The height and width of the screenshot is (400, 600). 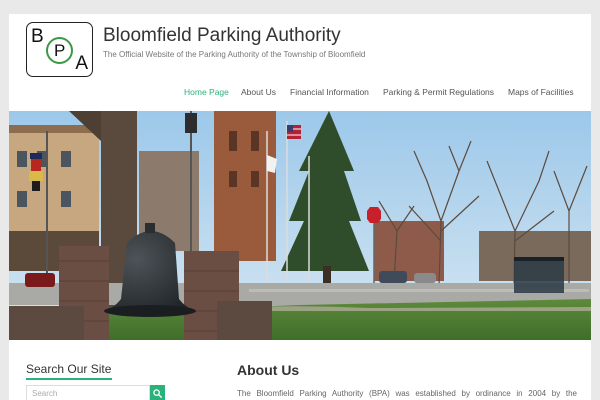 I want to click on search-icon, so click(x=157, y=393).